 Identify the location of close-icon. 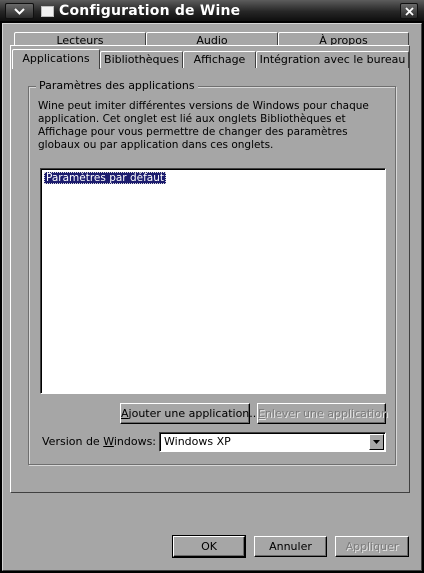
(409, 11).